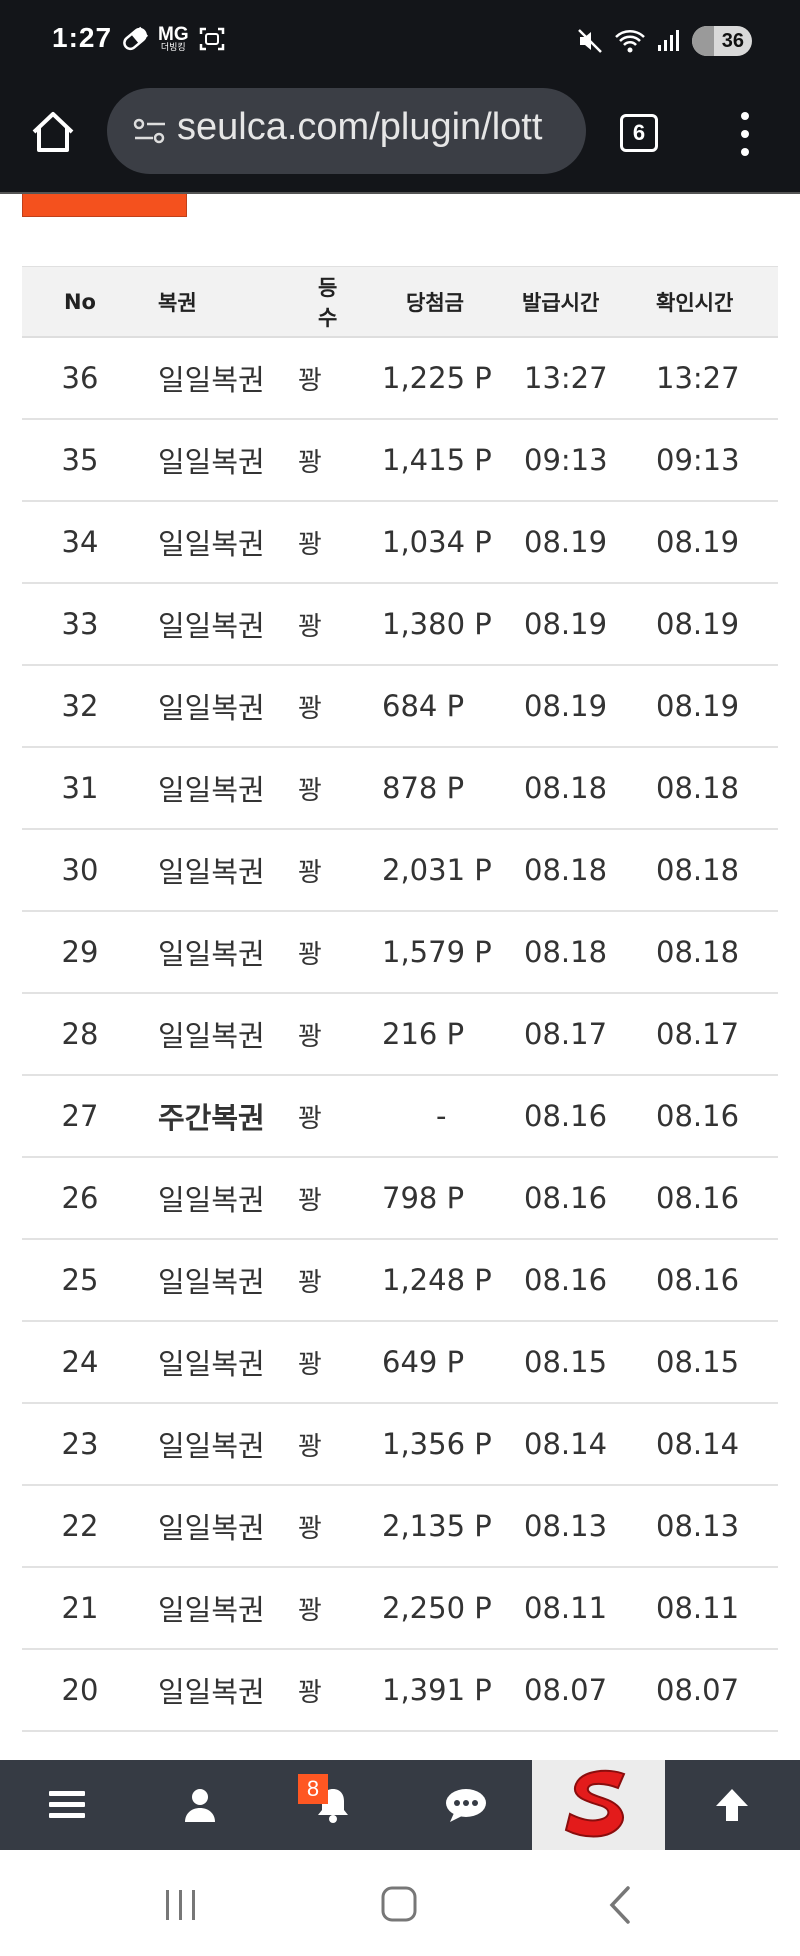  Describe the element at coordinates (332, 1805) in the screenshot. I see `nav-notifications-button: 8` at that location.